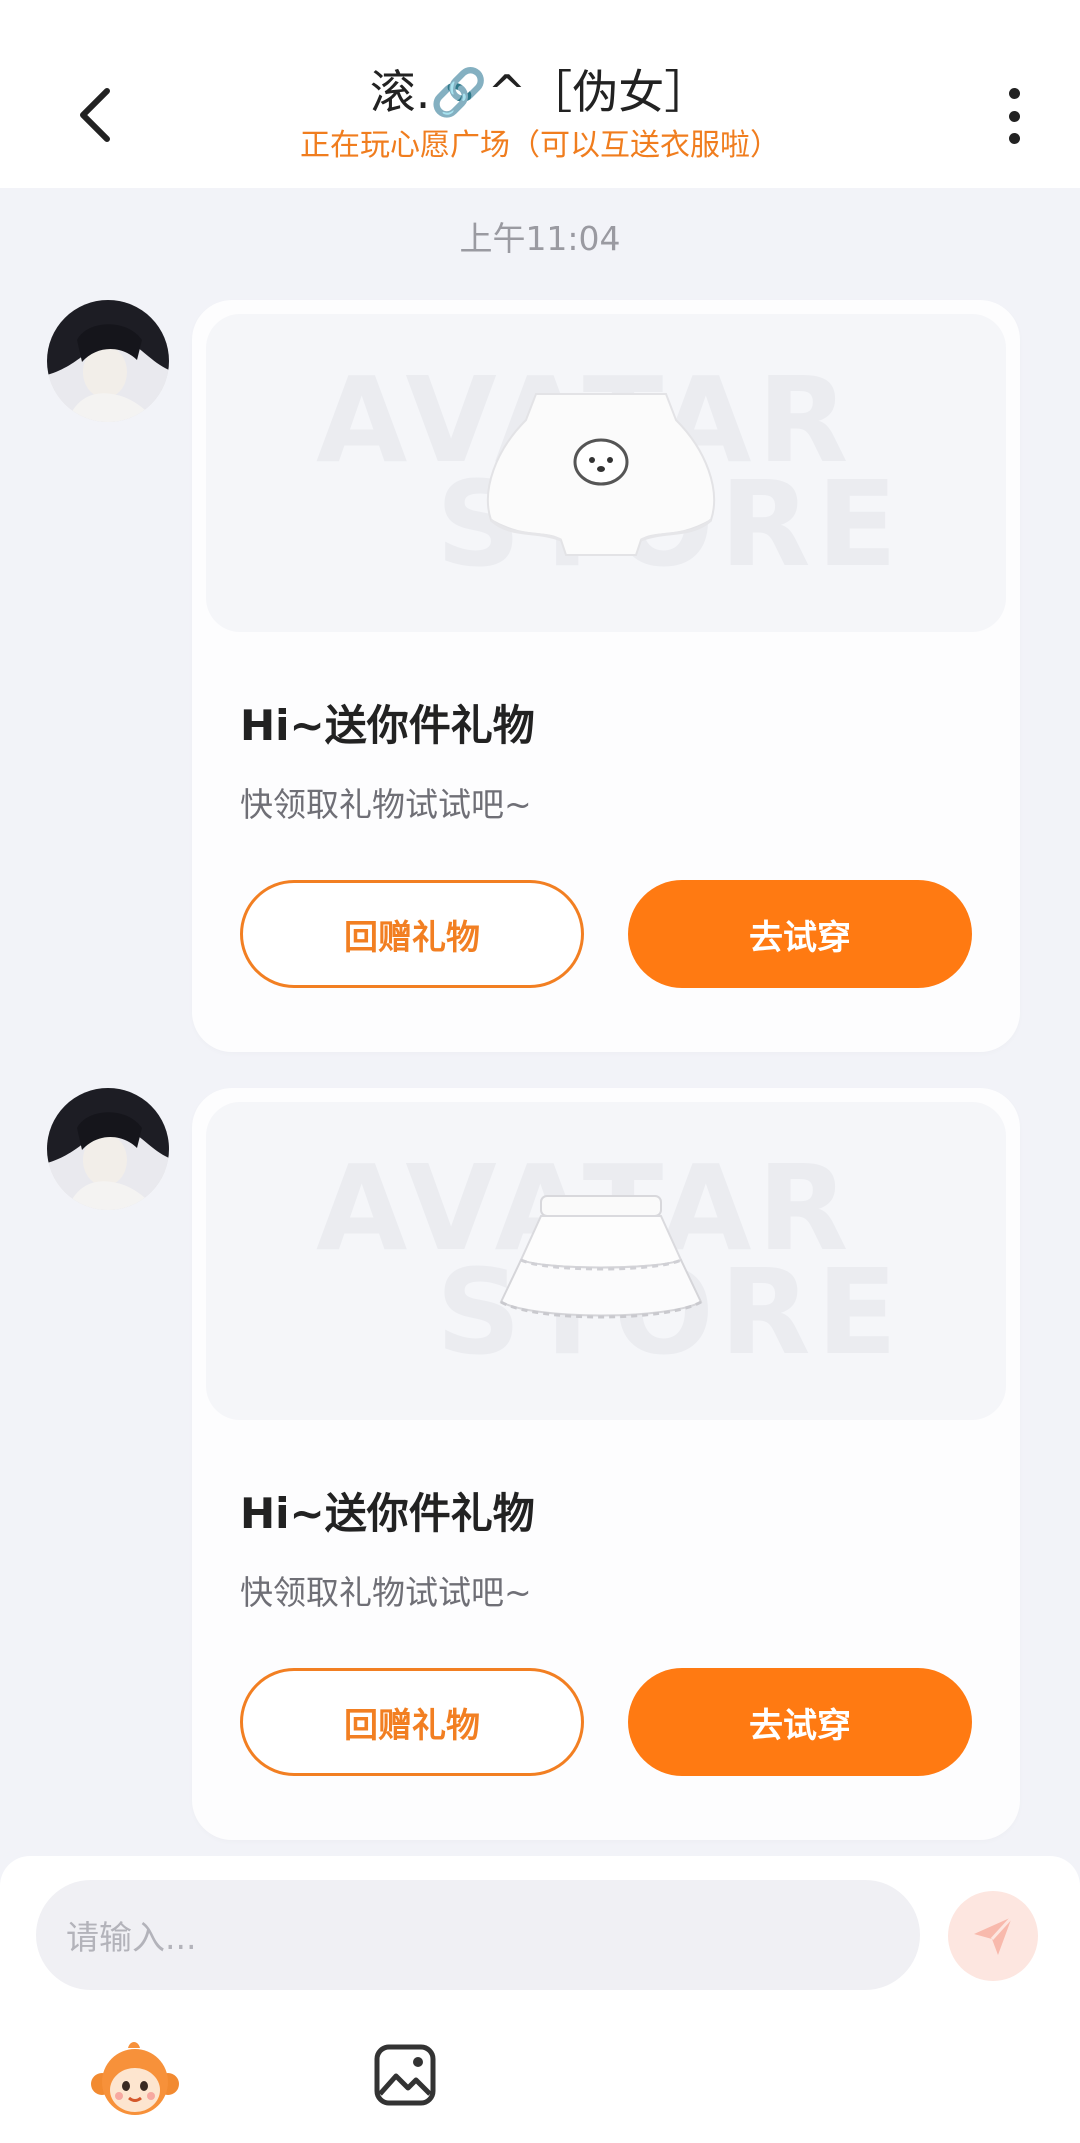 The image size is (1080, 2143). Describe the element at coordinates (601, 474) in the screenshot. I see `gift-top-illustration` at that location.